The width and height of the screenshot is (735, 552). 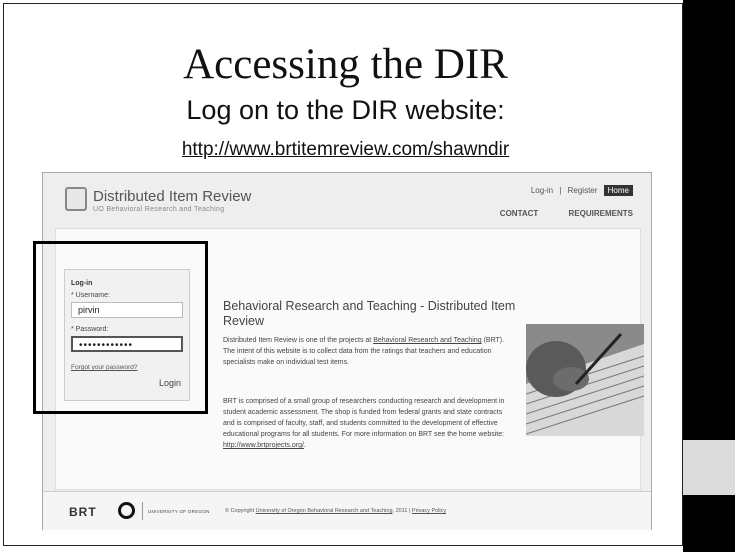 What do you see at coordinates (240, 511) in the screenshot?
I see `copyright-text: © Copyright` at bounding box center [240, 511].